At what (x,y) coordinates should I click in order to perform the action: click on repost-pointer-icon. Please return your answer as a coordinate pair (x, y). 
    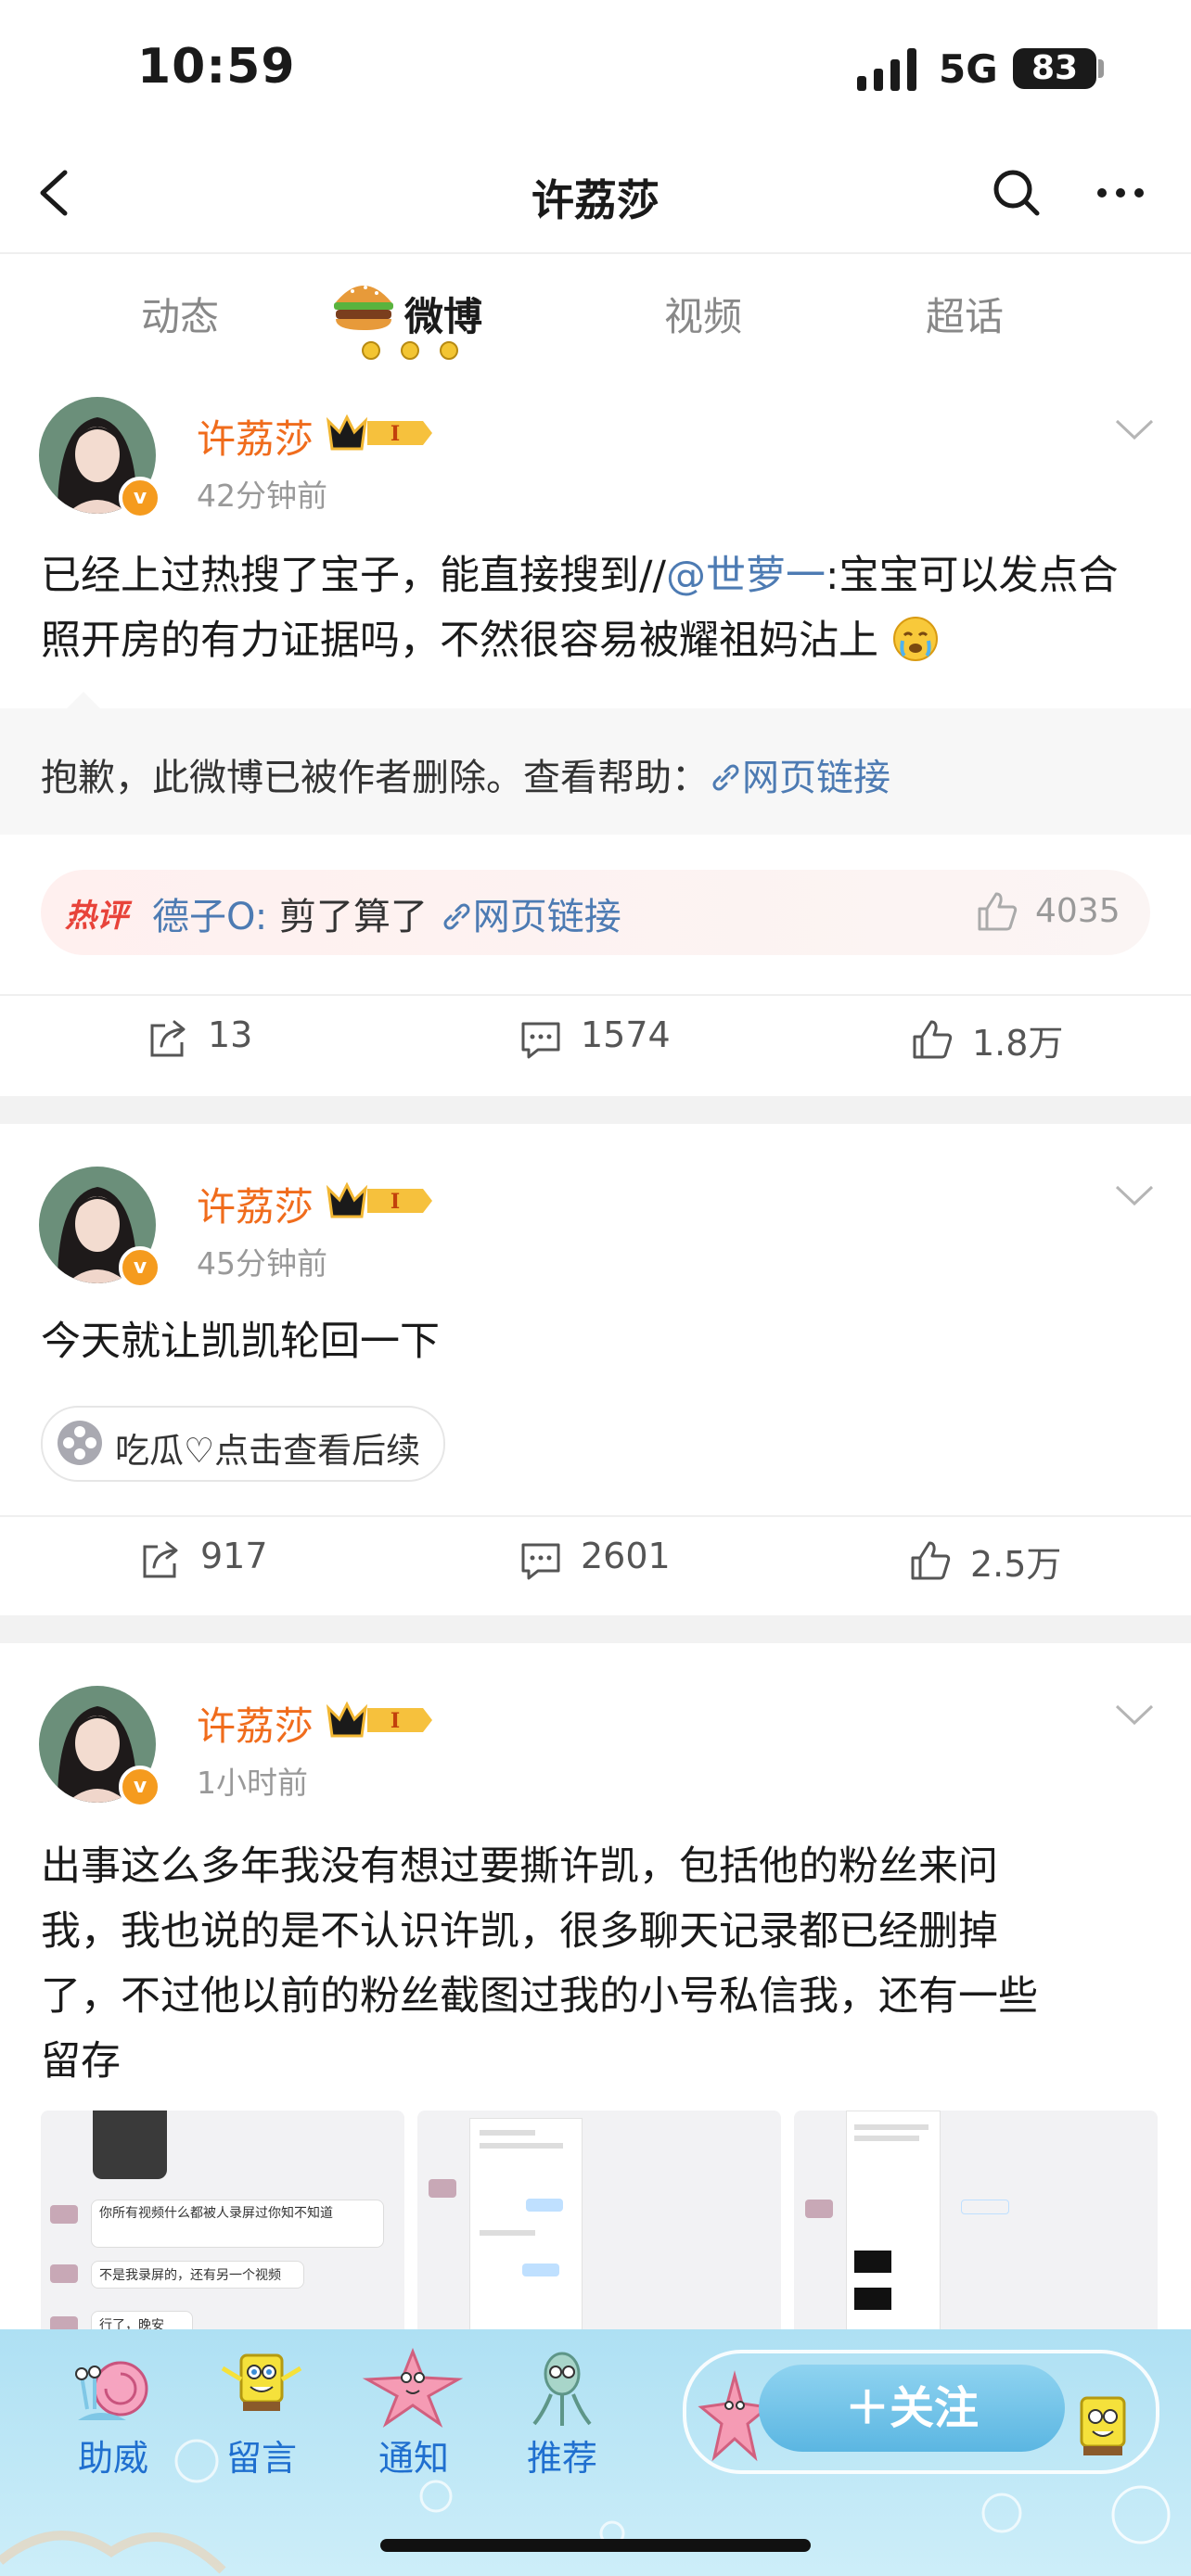
    Looking at the image, I should click on (83, 701).